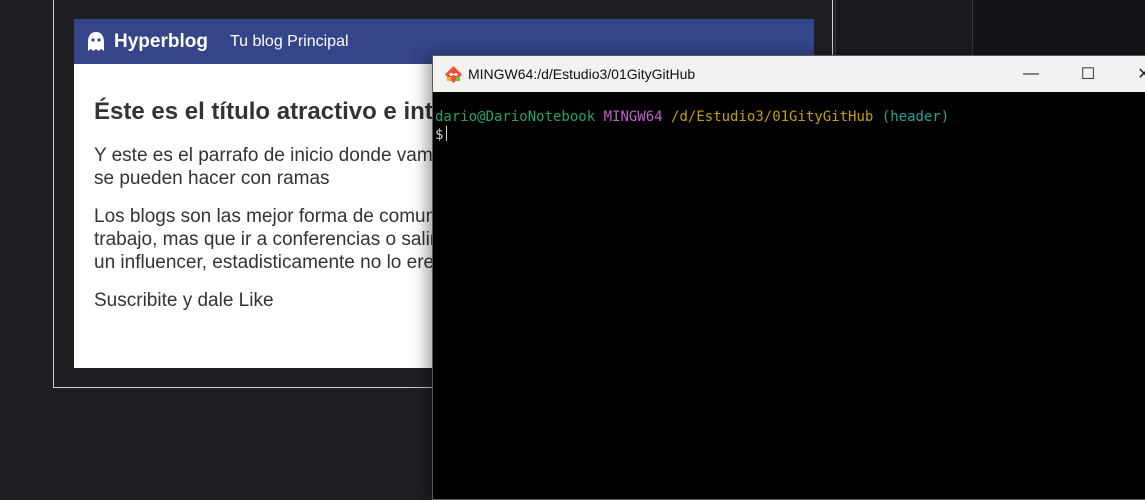 Image resolution: width=1145 pixels, height=500 pixels. What do you see at coordinates (96, 41) in the screenshot?
I see `ghost-logo-icon` at bounding box center [96, 41].